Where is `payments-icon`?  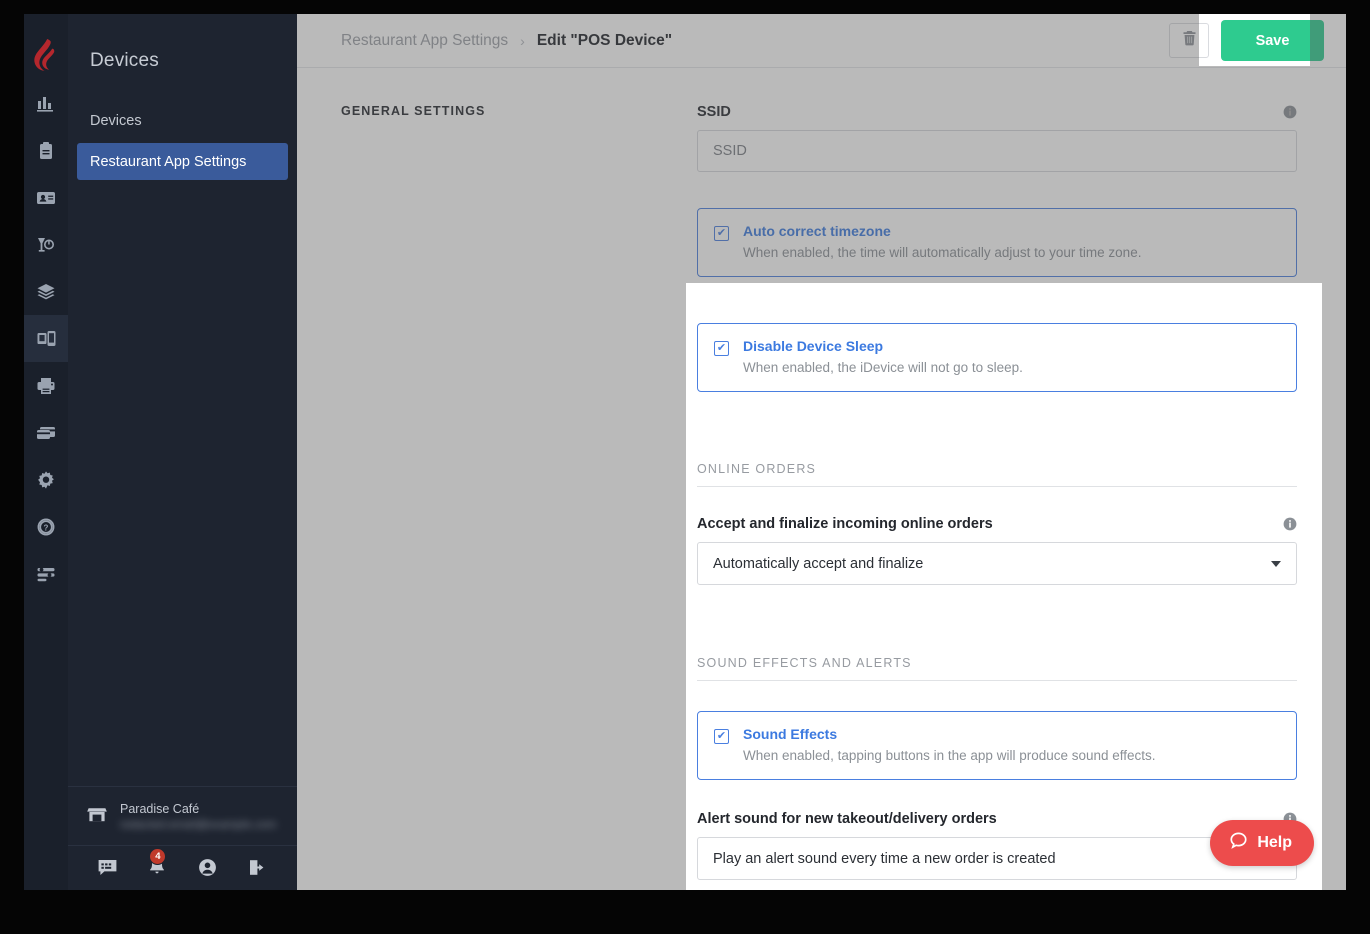 payments-icon is located at coordinates (46, 432).